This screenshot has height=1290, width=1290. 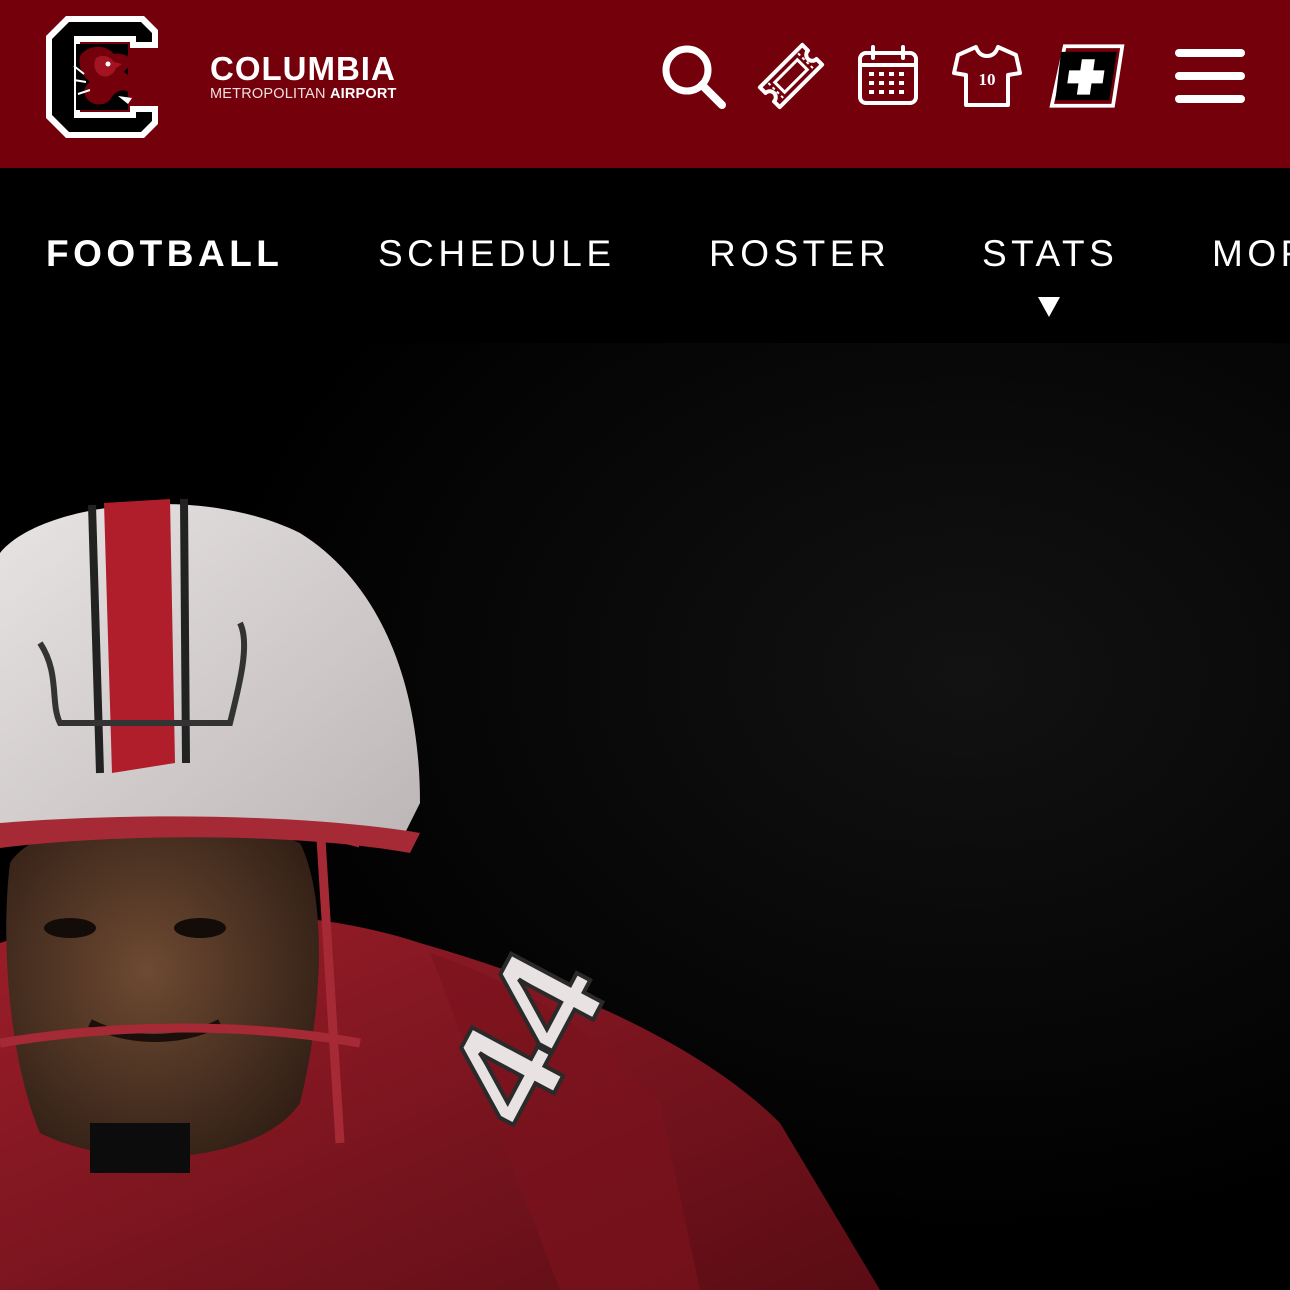 I want to click on nav-schedule: SCHEDULE, so click(x=497, y=254).